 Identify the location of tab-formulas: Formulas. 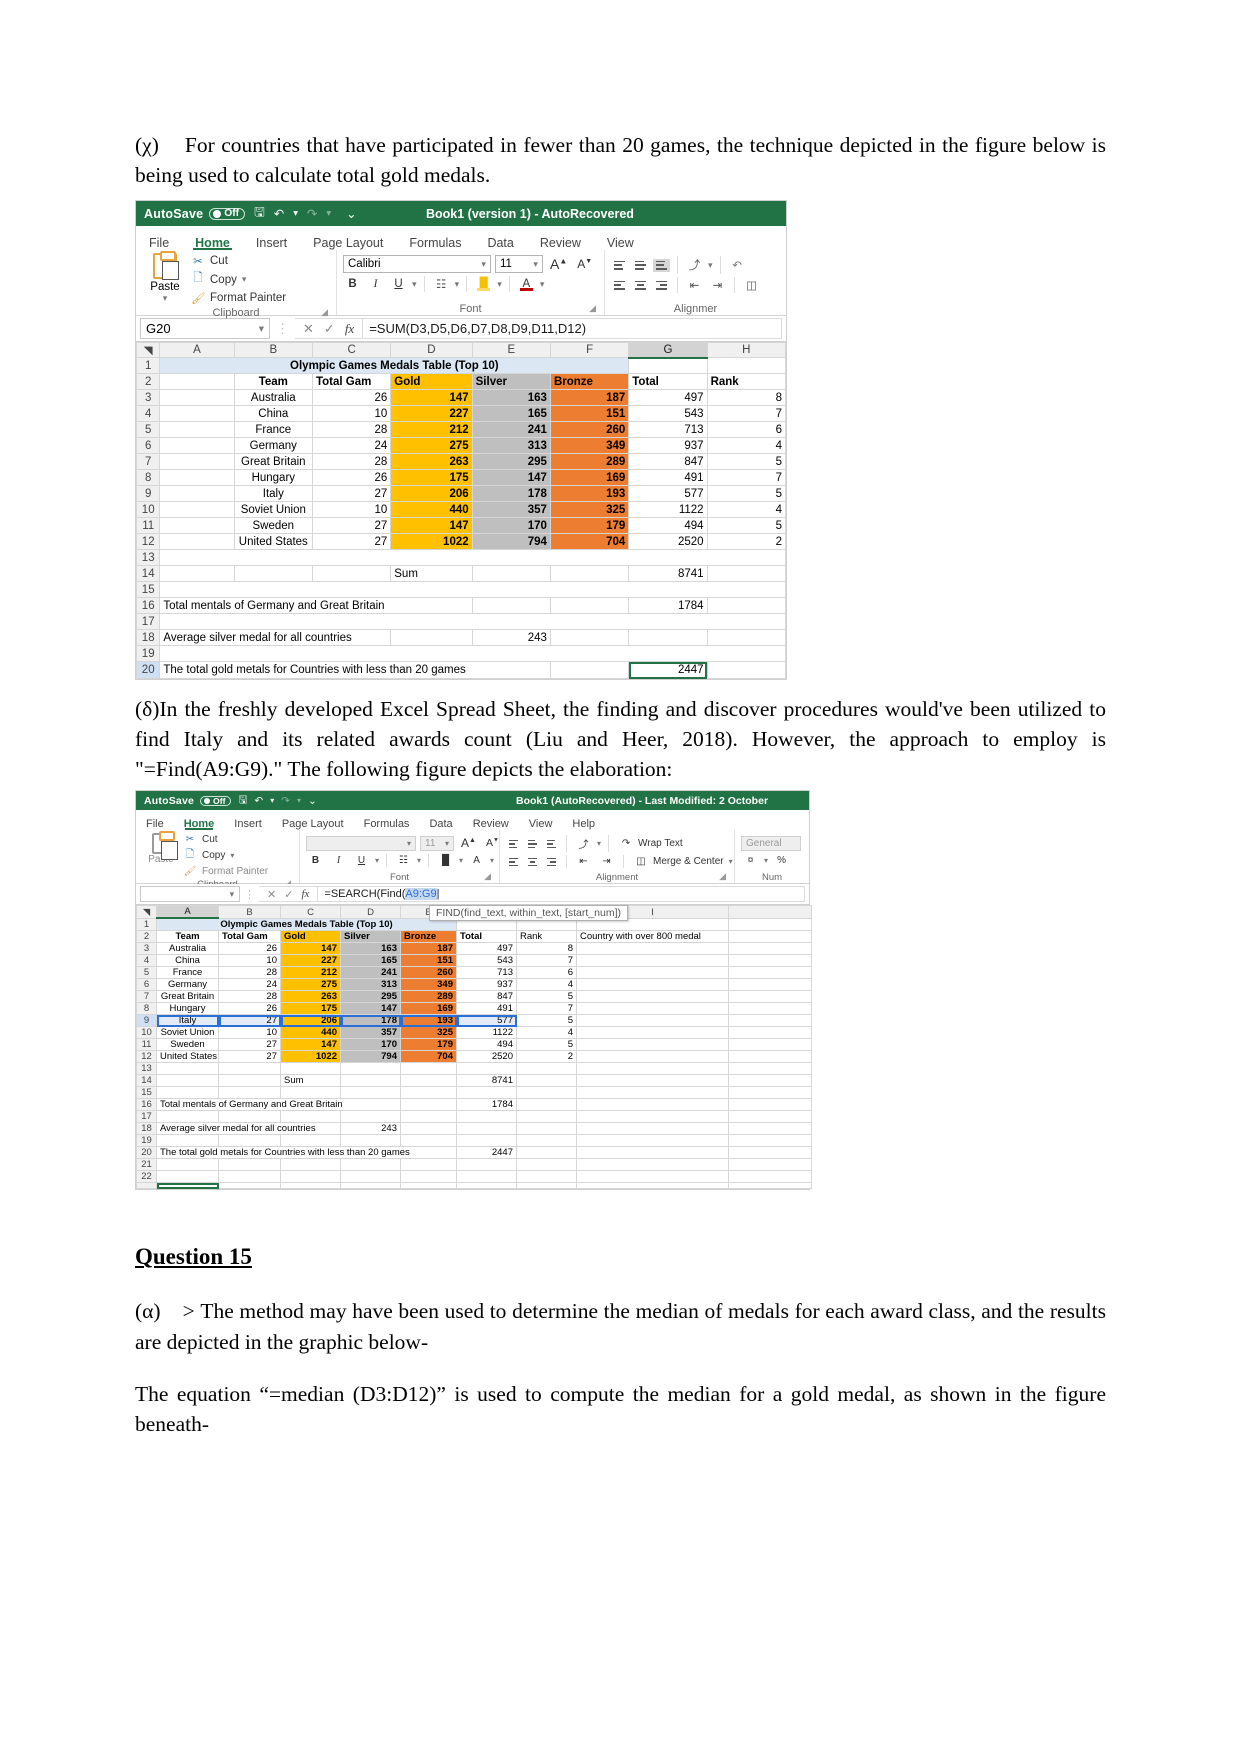
(387, 824).